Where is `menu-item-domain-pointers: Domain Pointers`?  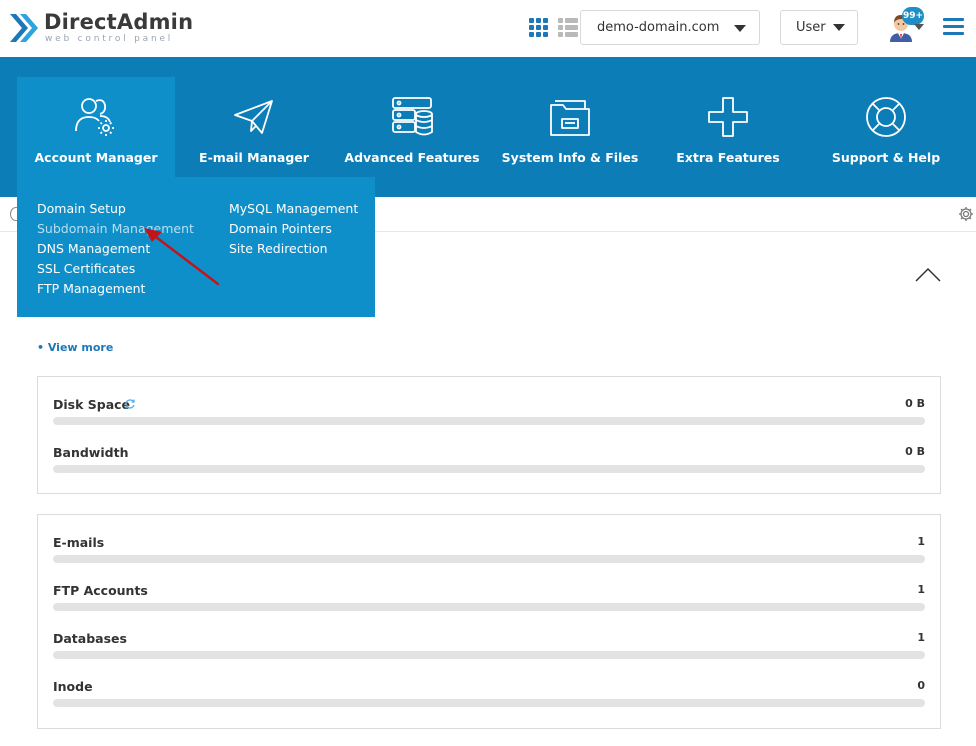
menu-item-domain-pointers: Domain Pointers is located at coordinates (293, 229).